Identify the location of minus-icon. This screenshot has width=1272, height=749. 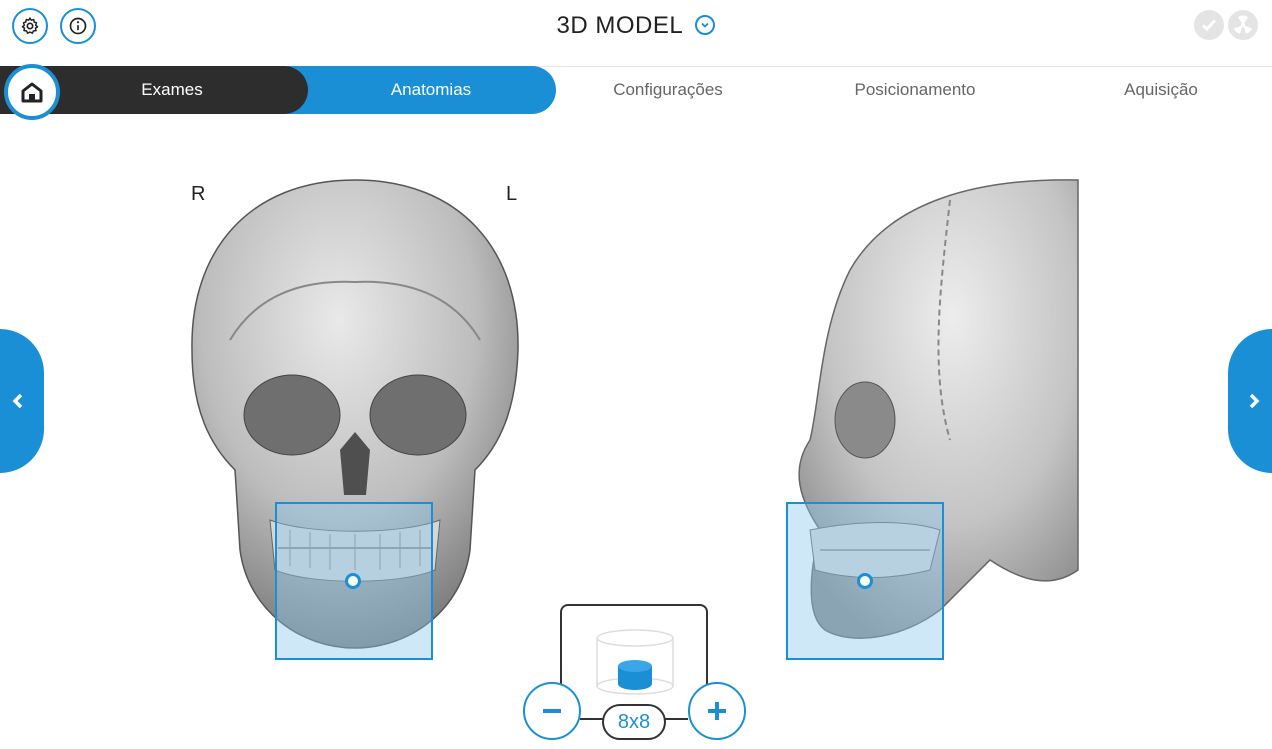
(552, 711).